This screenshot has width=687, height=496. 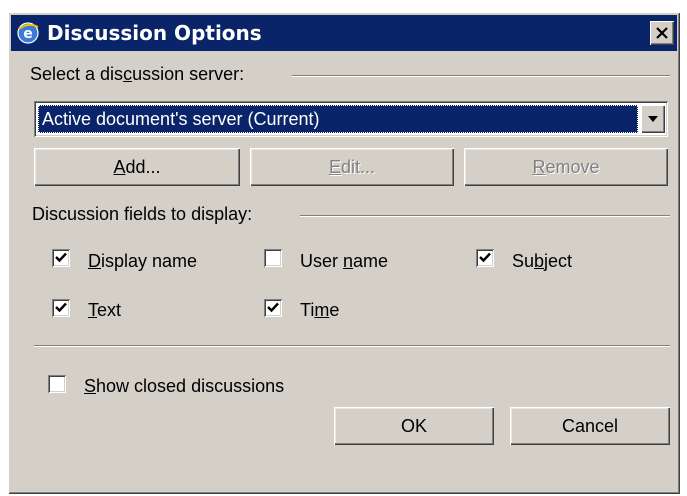 I want to click on server-select-dropdown-button, so click(x=653, y=119).